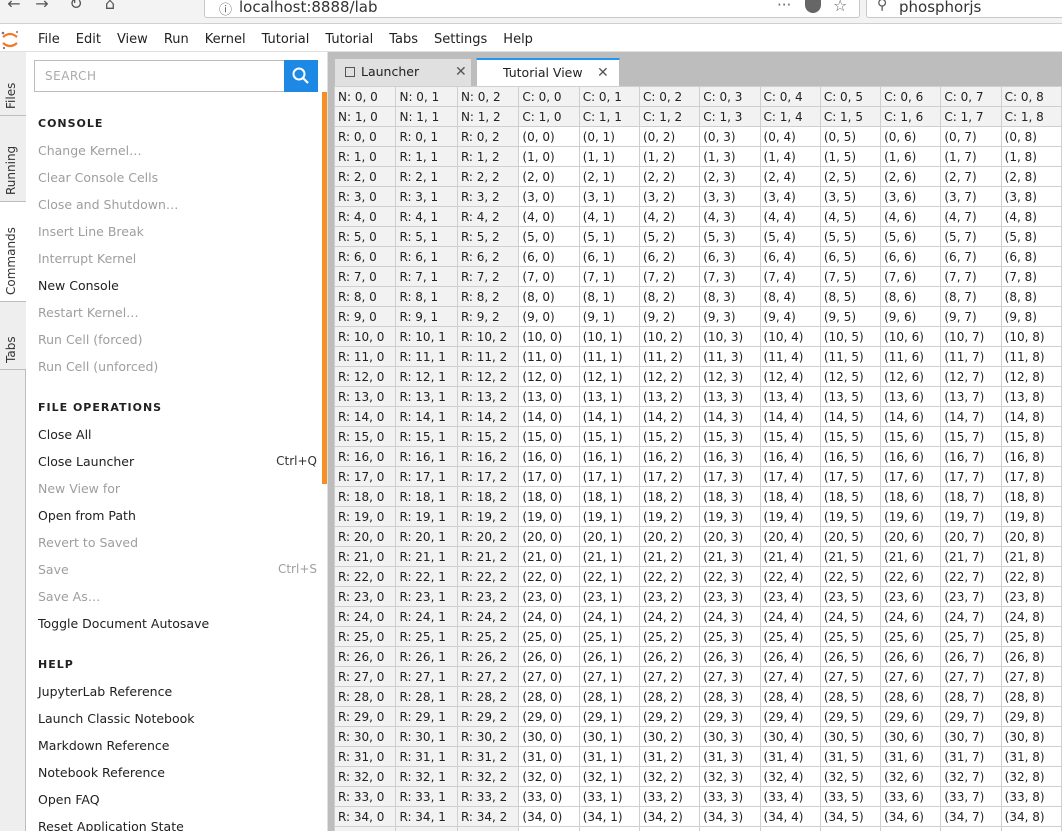 The width and height of the screenshot is (1062, 831). What do you see at coordinates (850, 496) in the screenshot?
I see `table-cell: (18, 5)` at bounding box center [850, 496].